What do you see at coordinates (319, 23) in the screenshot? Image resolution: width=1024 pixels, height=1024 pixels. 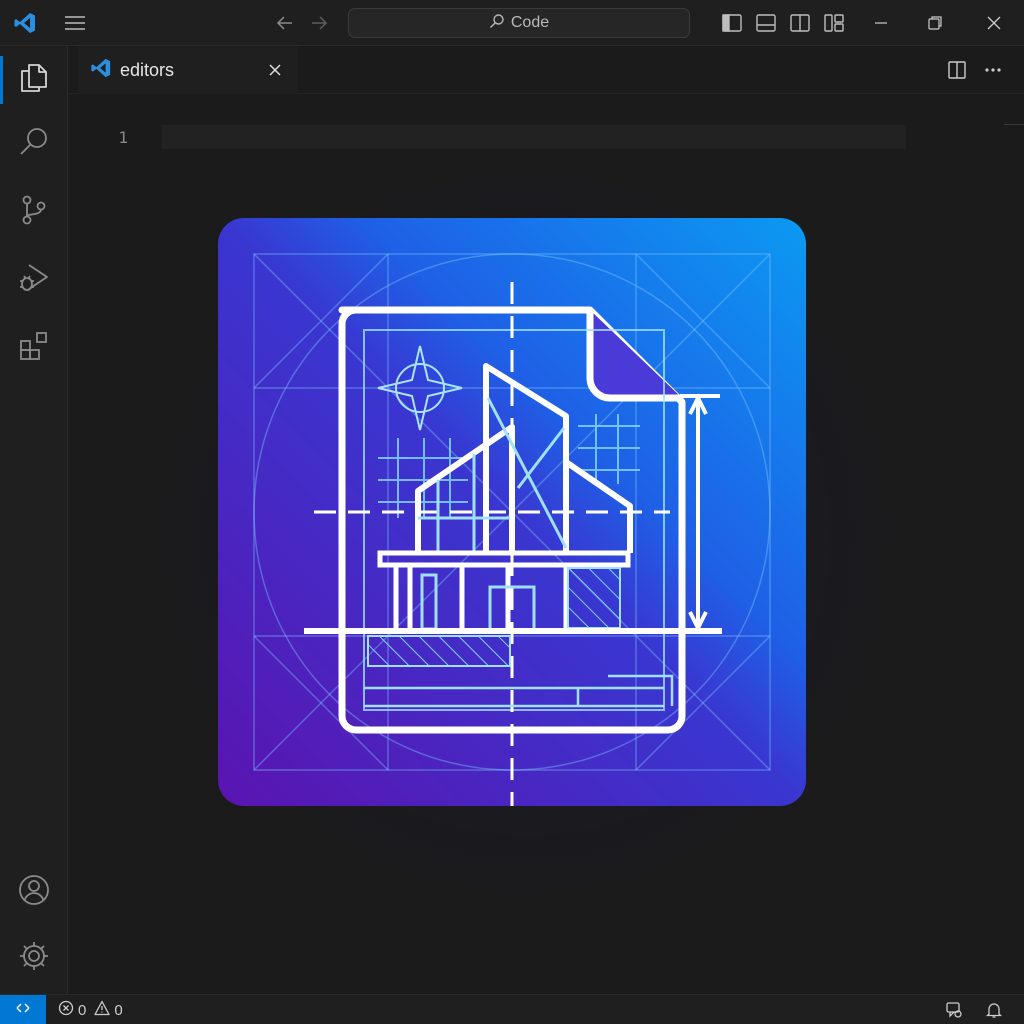 I see `arrow-right-icon` at bounding box center [319, 23].